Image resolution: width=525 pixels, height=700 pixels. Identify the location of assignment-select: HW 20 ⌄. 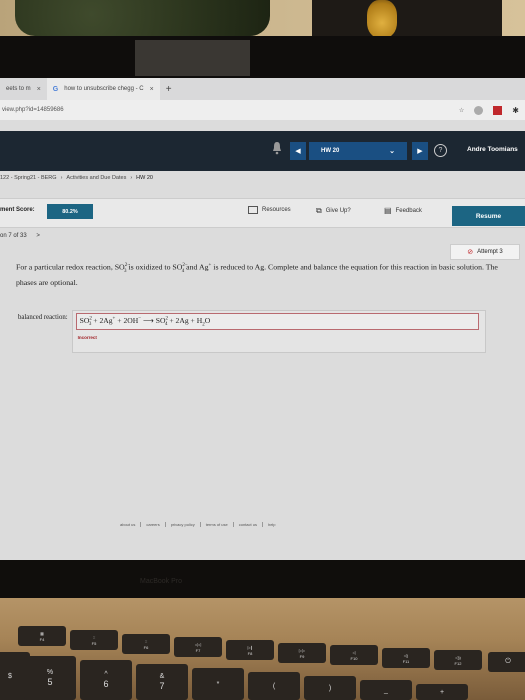
(358, 151).